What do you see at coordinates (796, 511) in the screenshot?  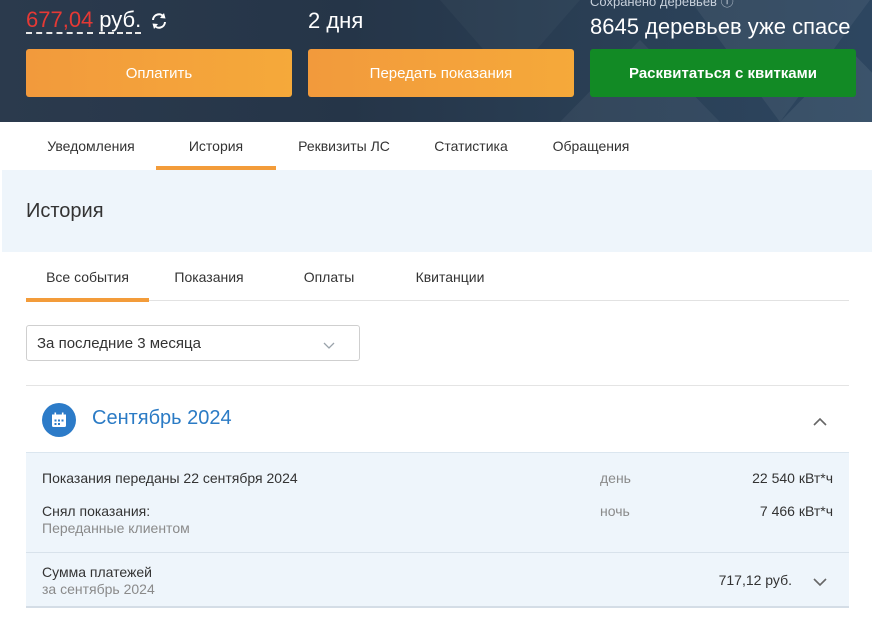 I see `tariff-night-value: 7 466 кВт*ч` at bounding box center [796, 511].